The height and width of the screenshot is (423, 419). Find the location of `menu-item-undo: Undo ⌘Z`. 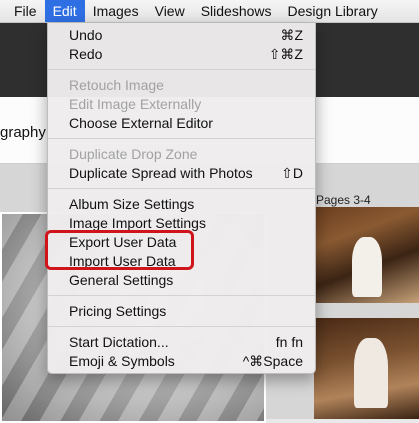

menu-item-undo: Undo ⌘Z is located at coordinates (186, 35).